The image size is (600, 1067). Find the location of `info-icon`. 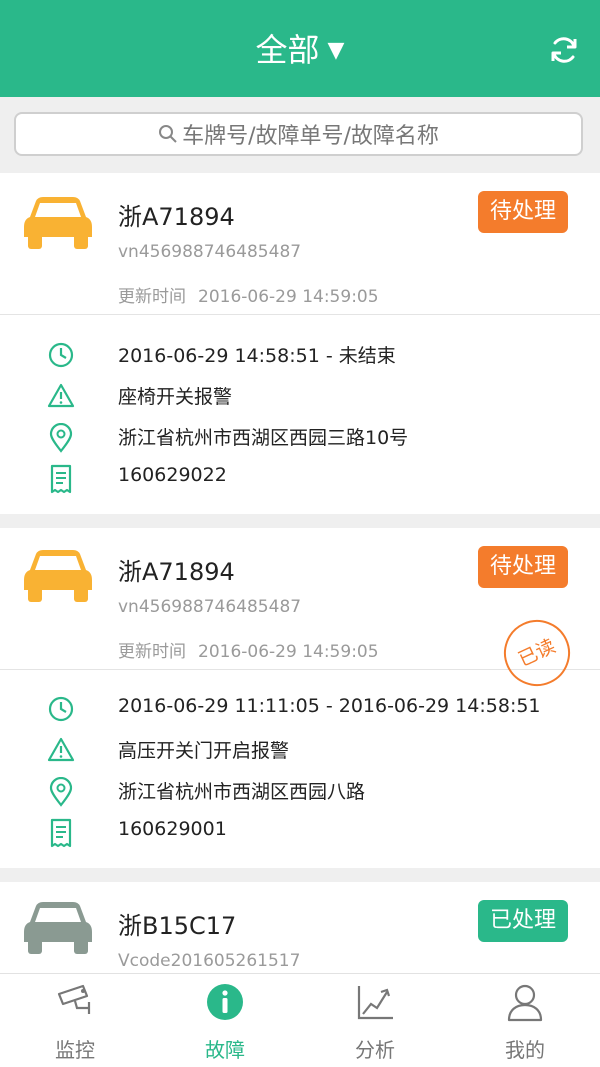

info-icon is located at coordinates (225, 1002).